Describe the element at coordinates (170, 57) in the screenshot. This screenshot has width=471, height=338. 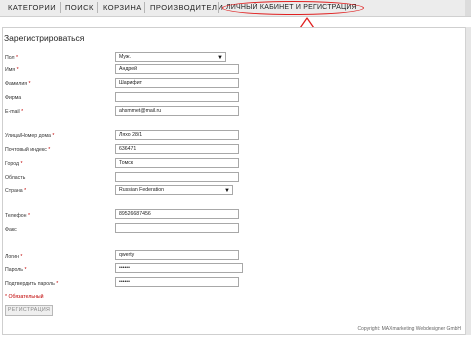
I see `gender-select: Муж. ▼` at that location.